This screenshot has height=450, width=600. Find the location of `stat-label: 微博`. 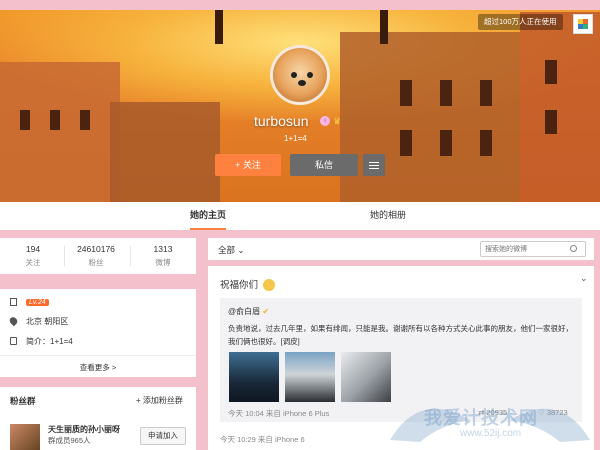

stat-label: 微博 is located at coordinates (163, 262).